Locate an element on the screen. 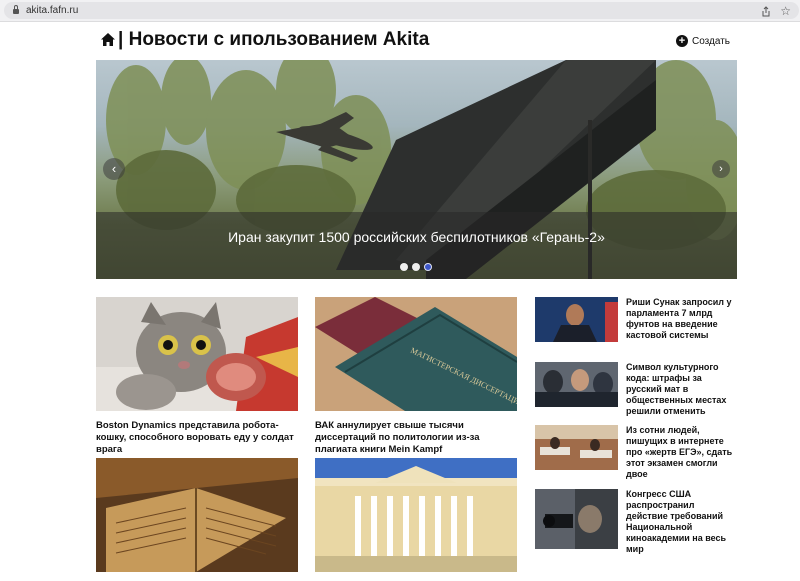  plus-circle-icon: + is located at coordinates (681, 41).